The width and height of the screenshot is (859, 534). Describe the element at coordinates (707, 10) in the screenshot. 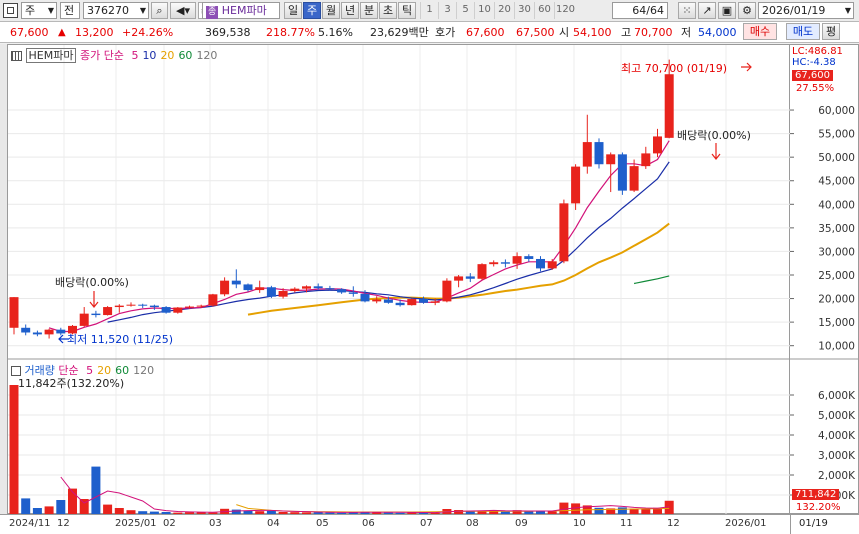

I see `chart-type-button: ↗` at that location.